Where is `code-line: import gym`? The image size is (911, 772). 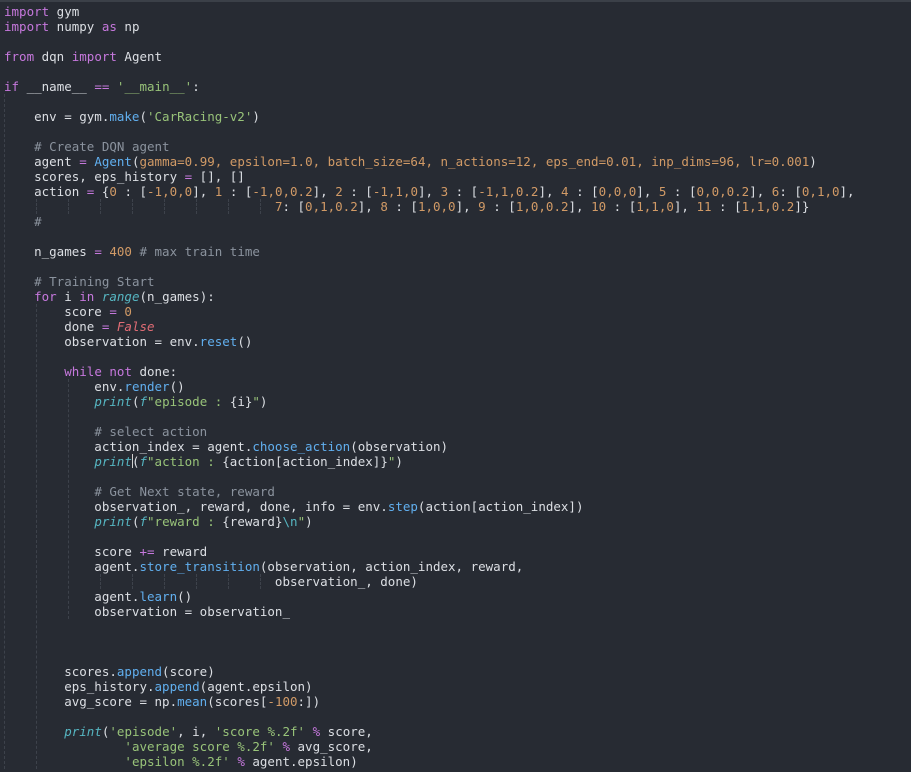
code-line: import gym is located at coordinates (41, 11).